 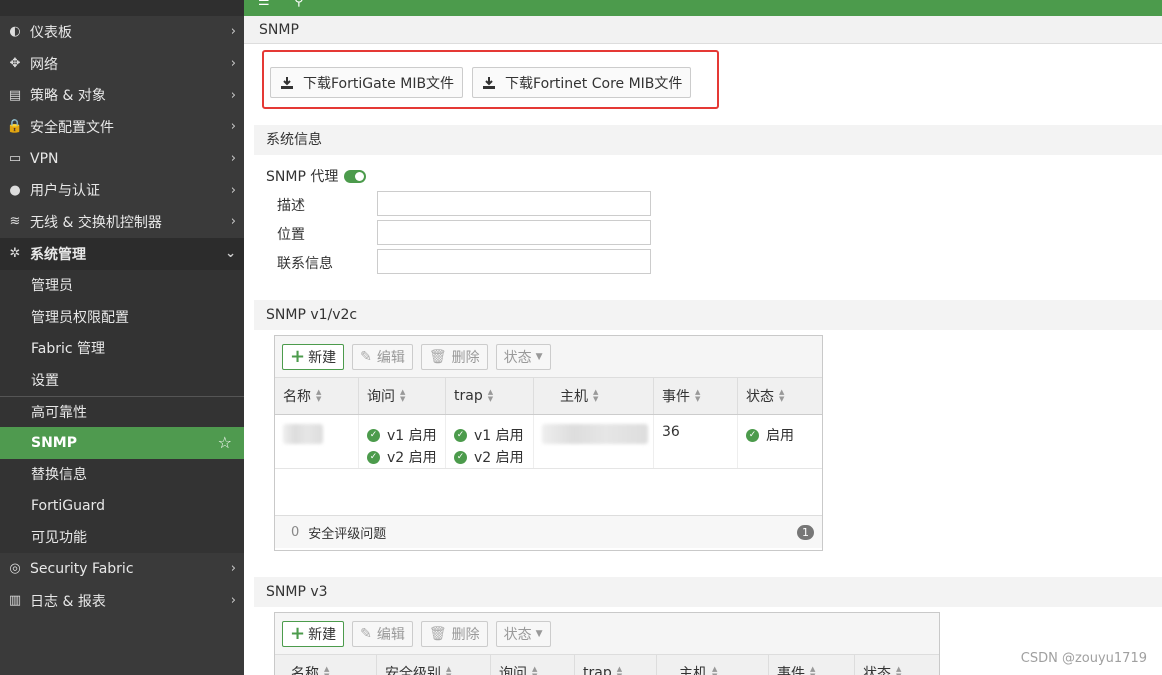 What do you see at coordinates (805, 532) in the screenshot?
I see `row-count-badge: 1` at bounding box center [805, 532].